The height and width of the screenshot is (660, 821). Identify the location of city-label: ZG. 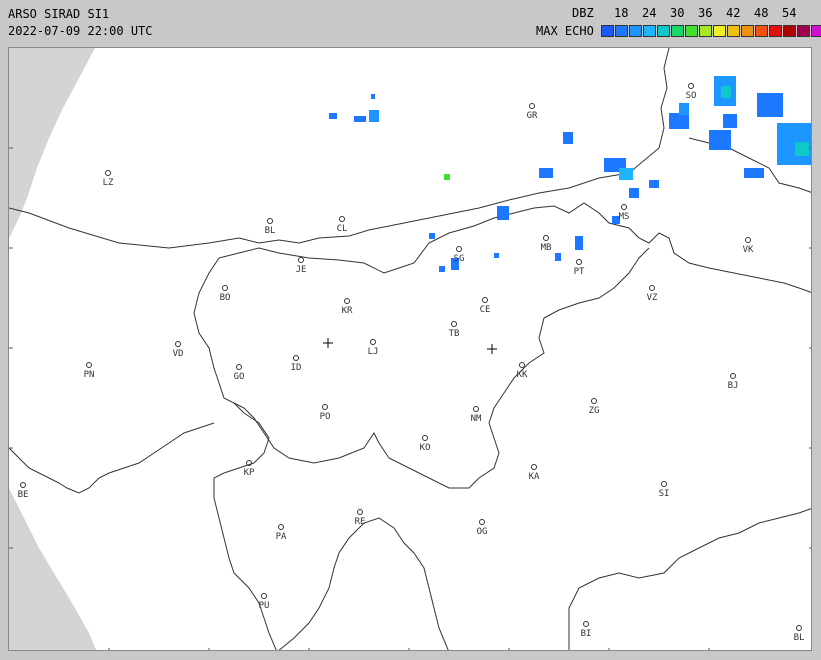
(594, 411).